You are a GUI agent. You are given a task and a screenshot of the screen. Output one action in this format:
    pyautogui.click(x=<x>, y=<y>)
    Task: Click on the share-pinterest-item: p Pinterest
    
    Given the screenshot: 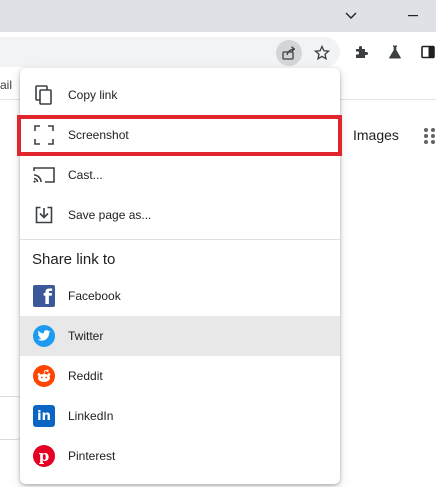 What is the action you would take?
    pyautogui.click(x=180, y=456)
    